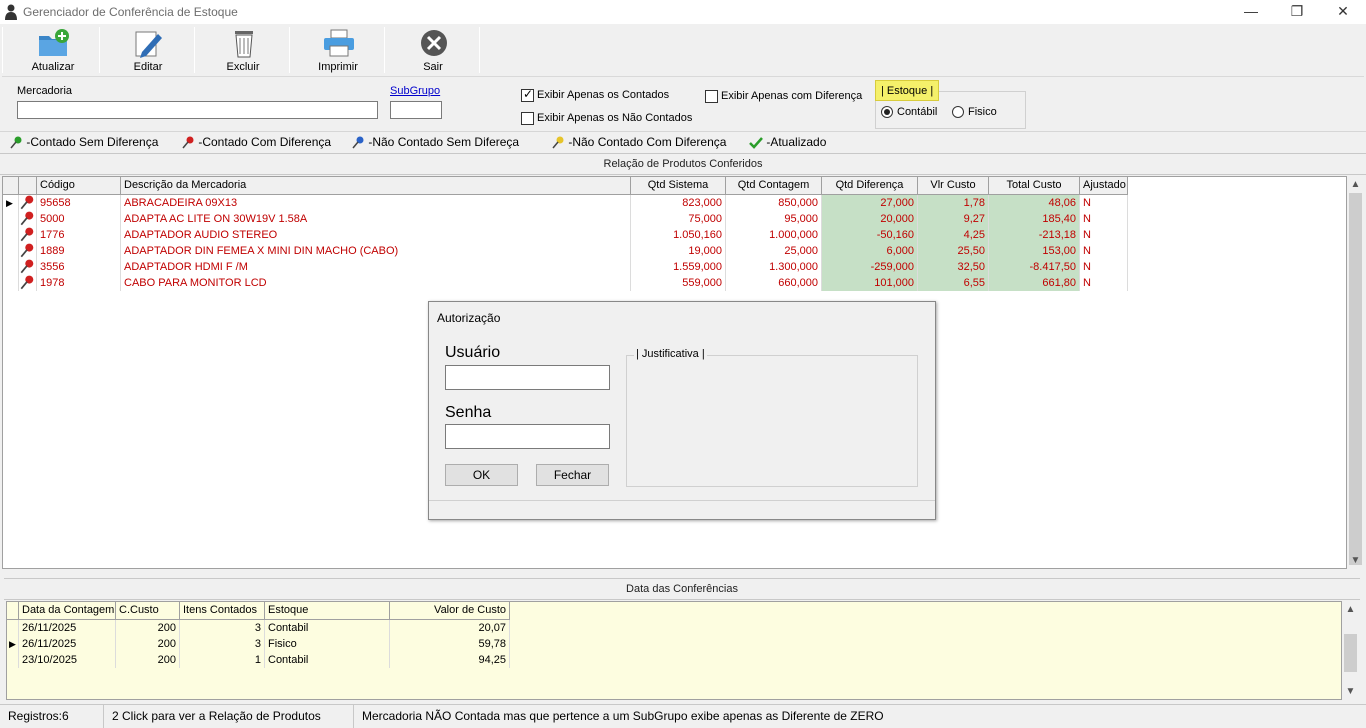 The width and height of the screenshot is (1366, 728). What do you see at coordinates (870, 186) in the screenshot?
I see `column-header: Qtd Diferença` at bounding box center [870, 186].